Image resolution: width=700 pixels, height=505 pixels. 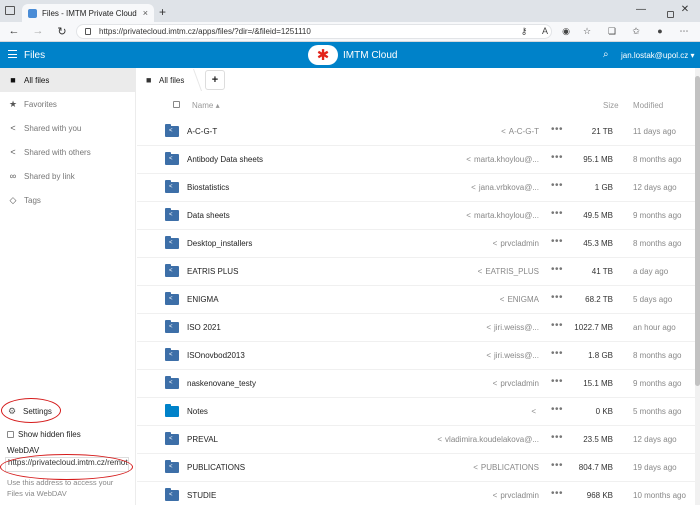 What do you see at coordinates (587, 31) in the screenshot?
I see `favorite-star-icon: ☆` at bounding box center [587, 31].